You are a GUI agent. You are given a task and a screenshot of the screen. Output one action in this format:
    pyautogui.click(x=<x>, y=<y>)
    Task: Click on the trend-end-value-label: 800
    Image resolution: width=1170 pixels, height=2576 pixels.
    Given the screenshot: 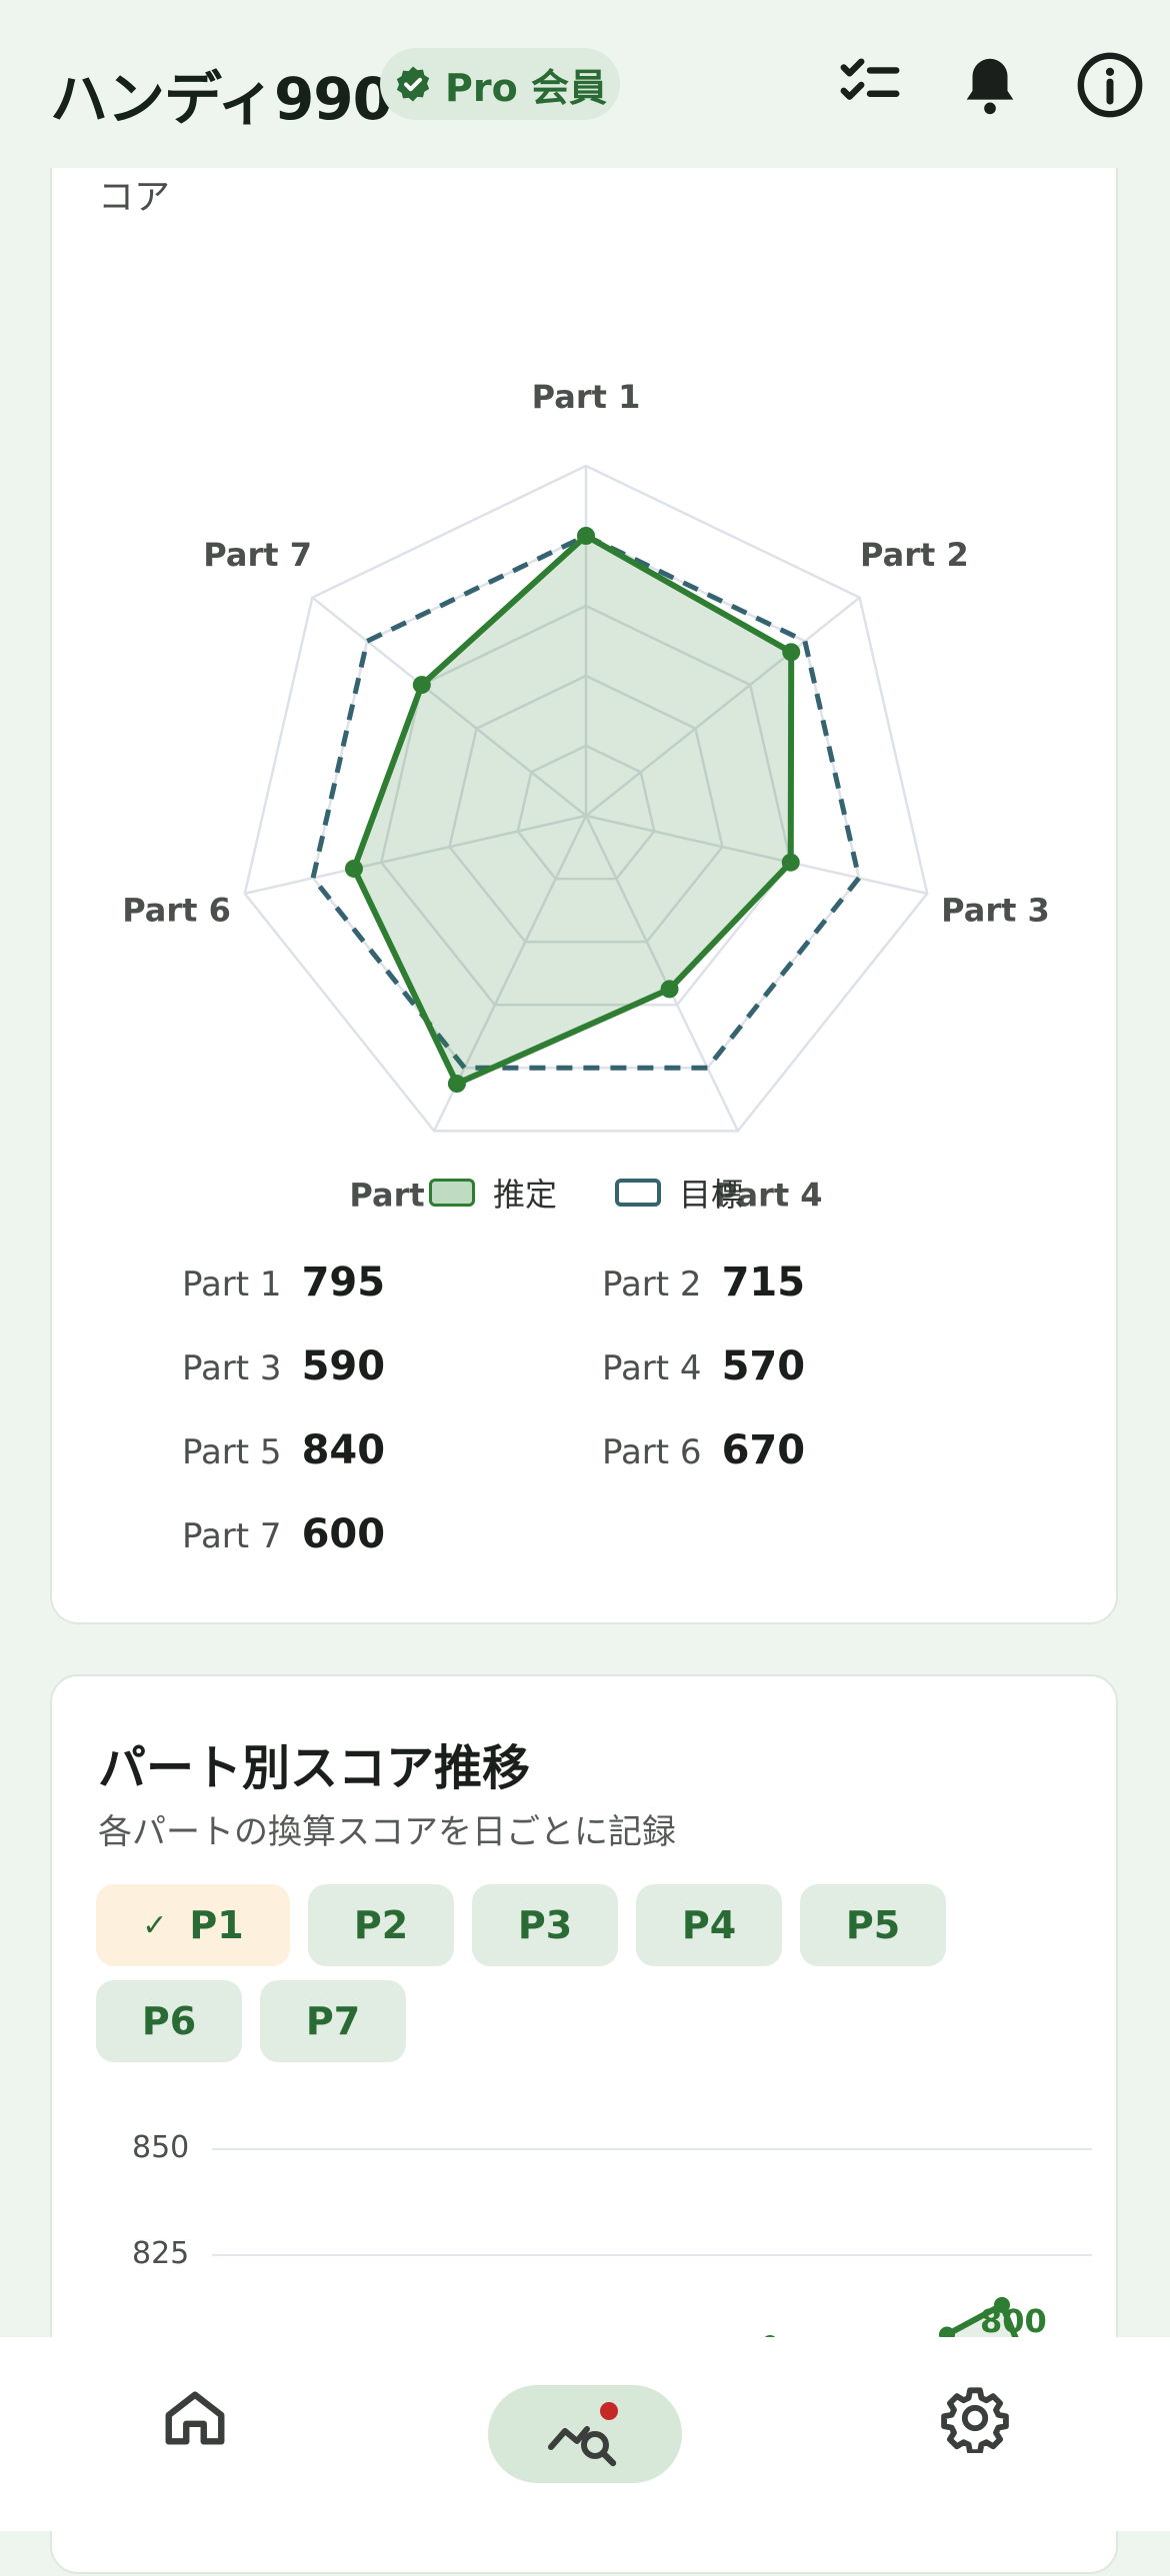 What is the action you would take?
    pyautogui.click(x=1013, y=2321)
    